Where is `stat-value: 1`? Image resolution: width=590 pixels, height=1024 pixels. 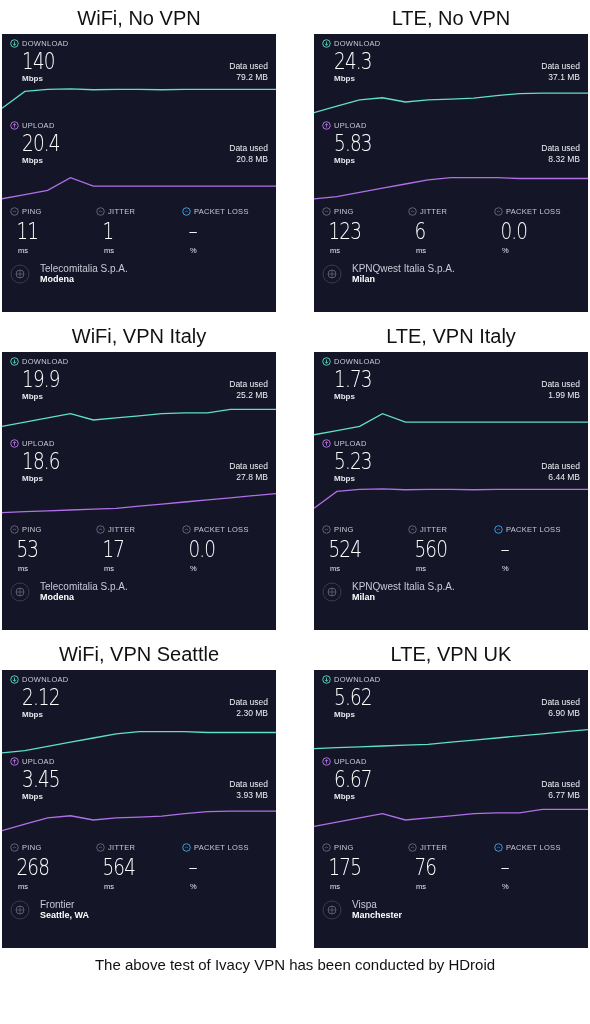
stat-value: 1 is located at coordinates (108, 231).